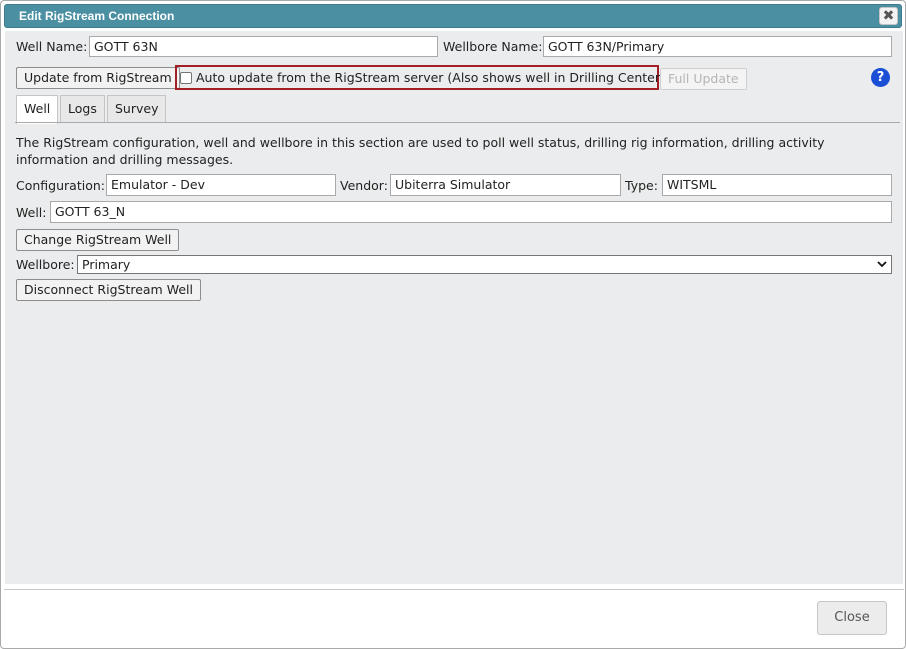 The image size is (906, 649). What do you see at coordinates (717, 46) in the screenshot?
I see `wellbore-name-input: GOTT 63N/Primary` at bounding box center [717, 46].